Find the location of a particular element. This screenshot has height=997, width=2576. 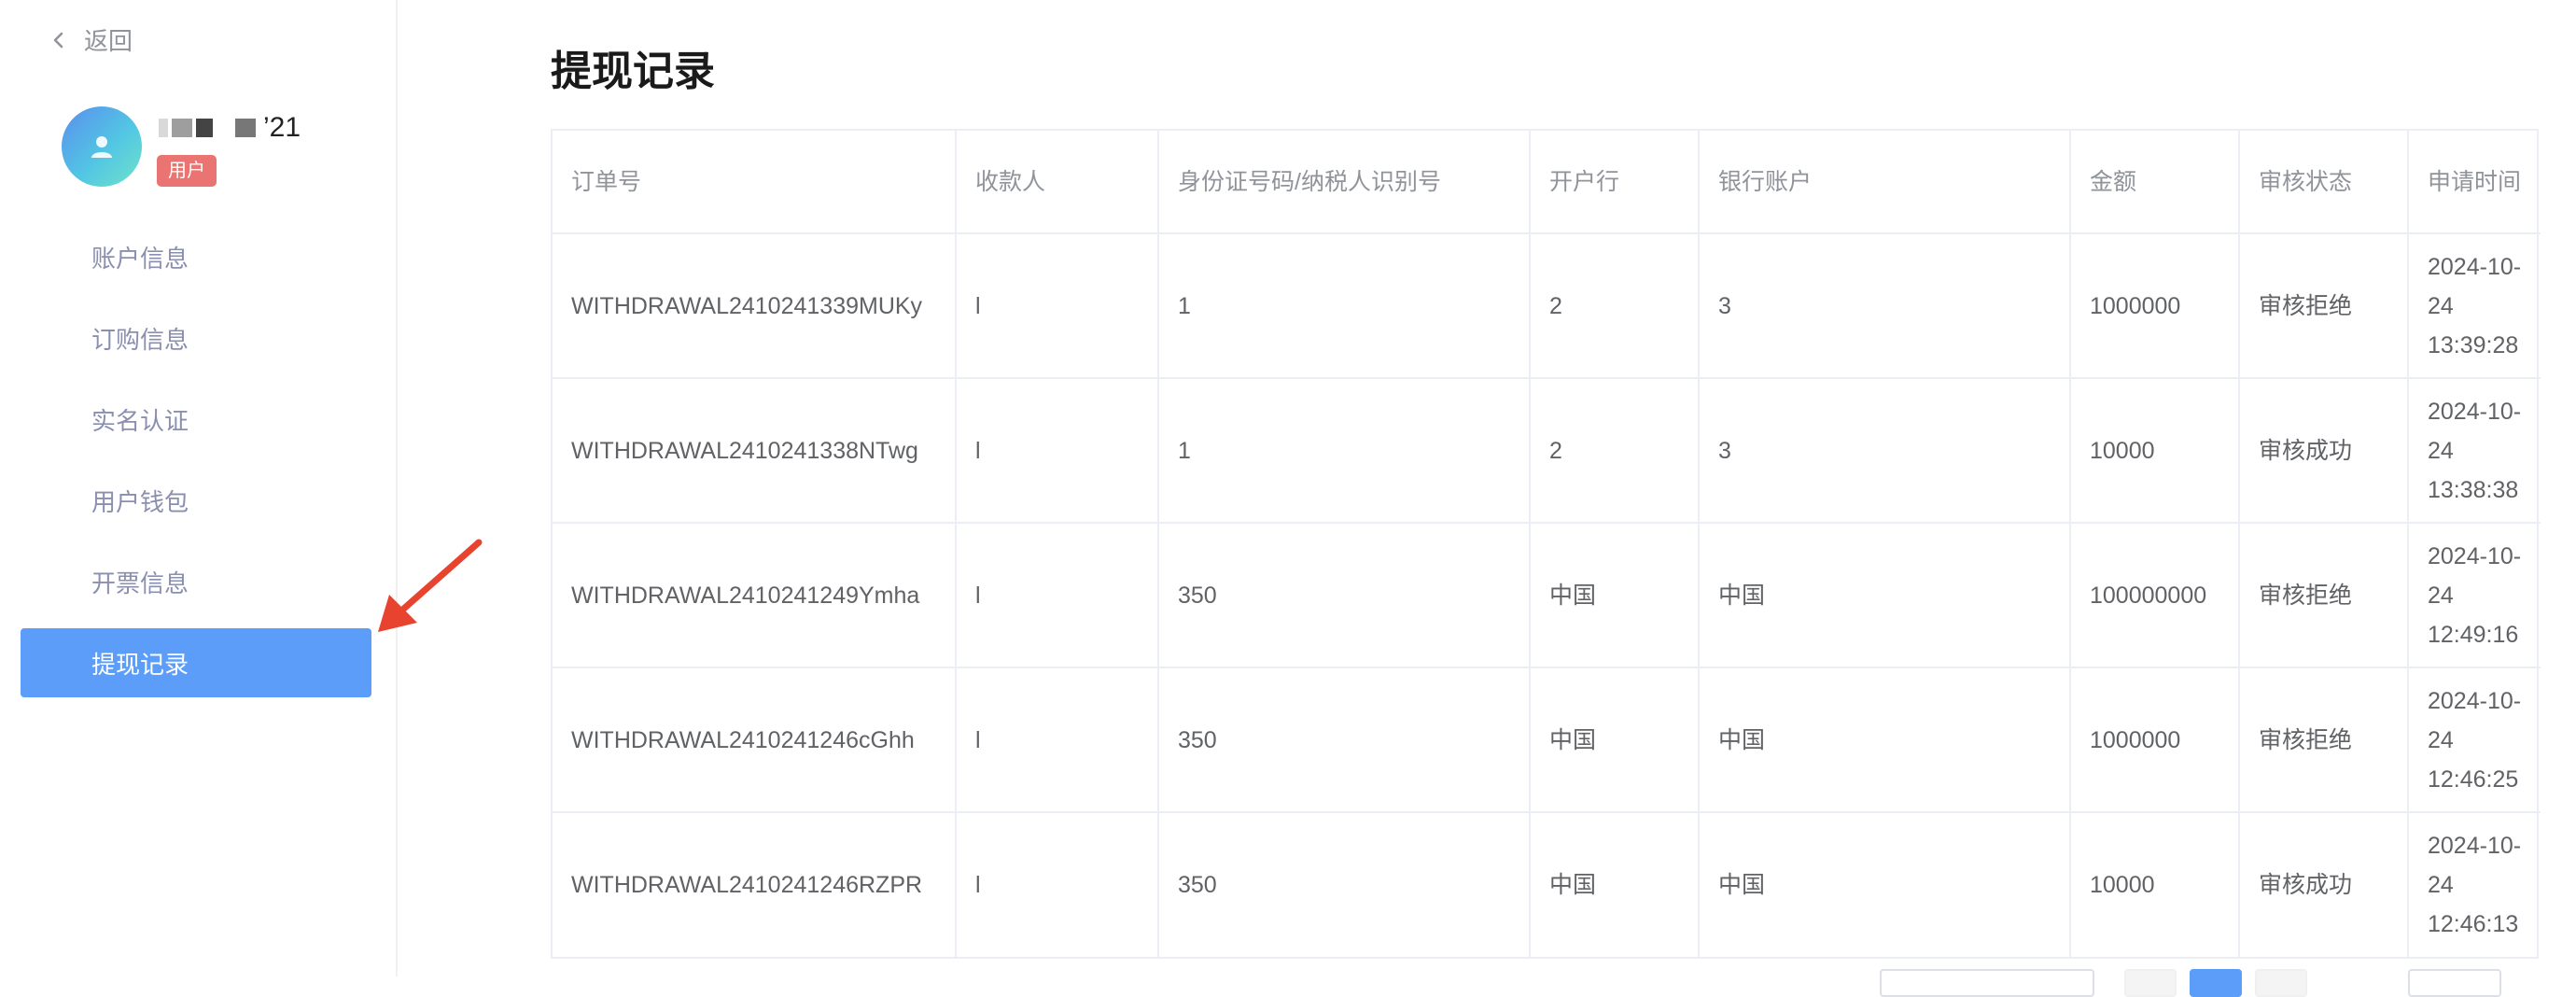

avatar is located at coordinates (102, 146).